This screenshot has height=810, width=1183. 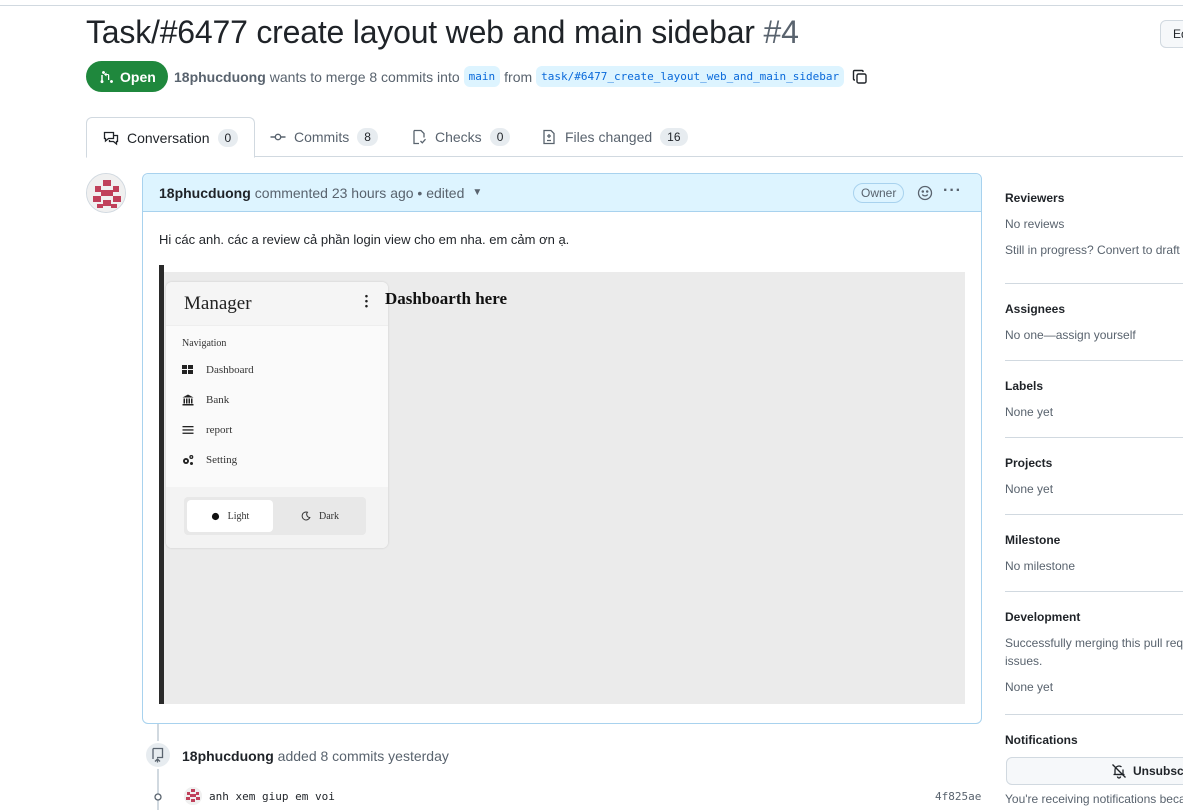 I want to click on preview-nav-label: Navigation, so click(x=204, y=343).